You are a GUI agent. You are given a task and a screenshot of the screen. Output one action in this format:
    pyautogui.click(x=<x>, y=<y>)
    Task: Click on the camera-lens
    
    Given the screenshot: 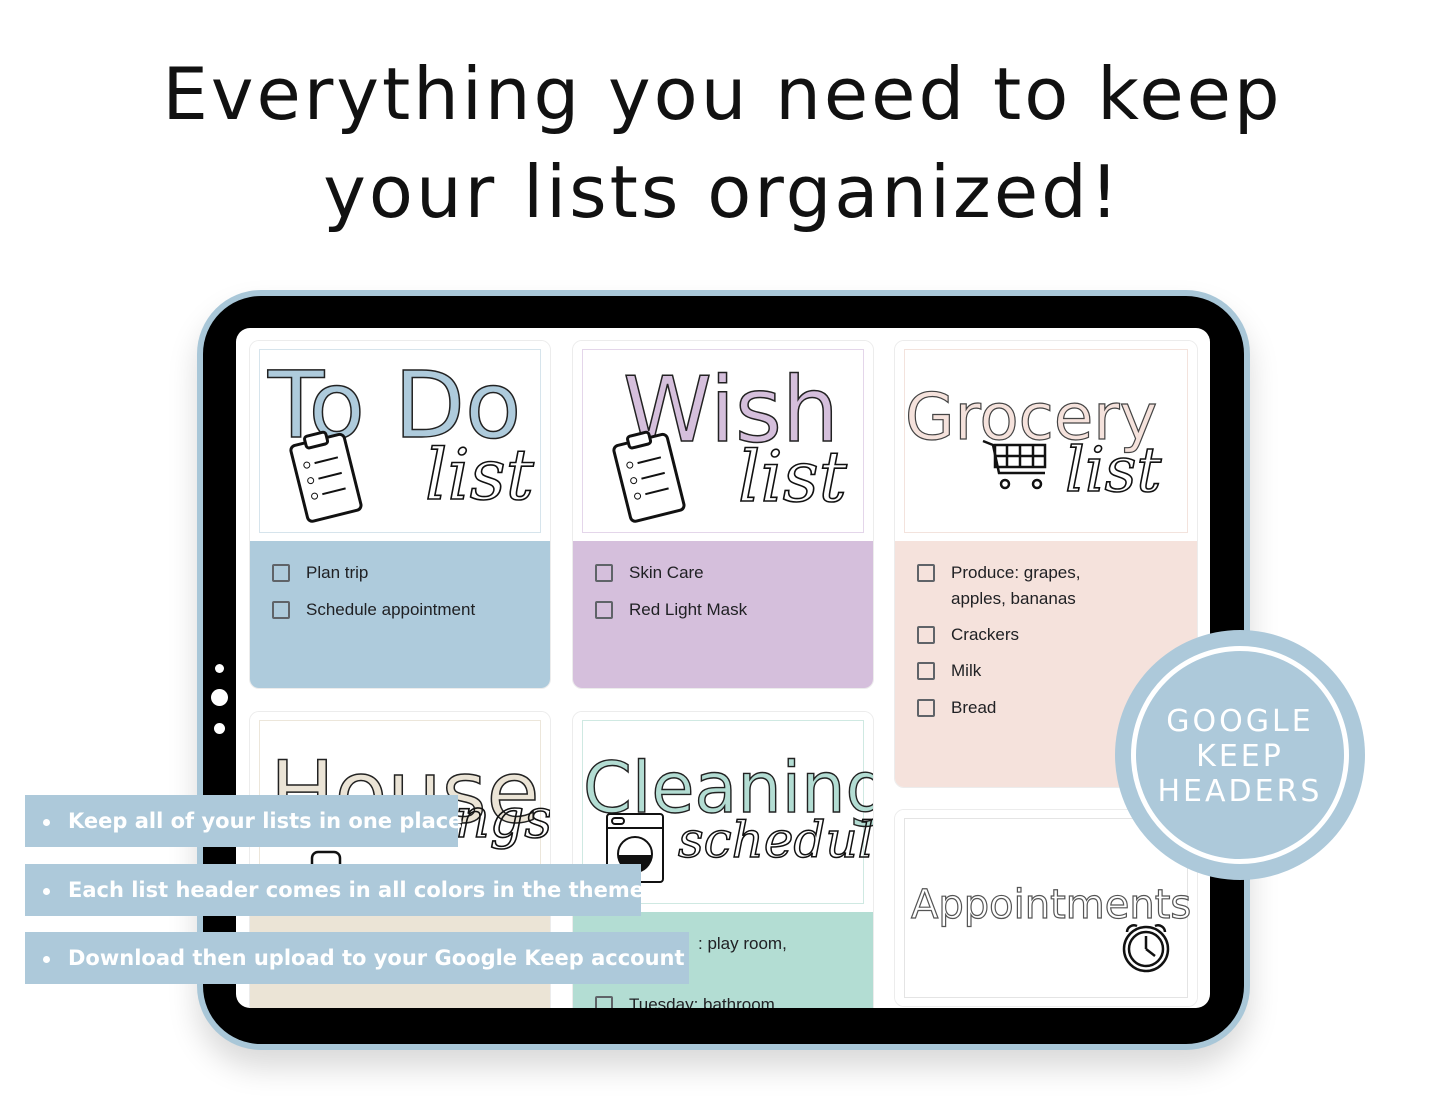 What is the action you would take?
    pyautogui.click(x=219, y=697)
    